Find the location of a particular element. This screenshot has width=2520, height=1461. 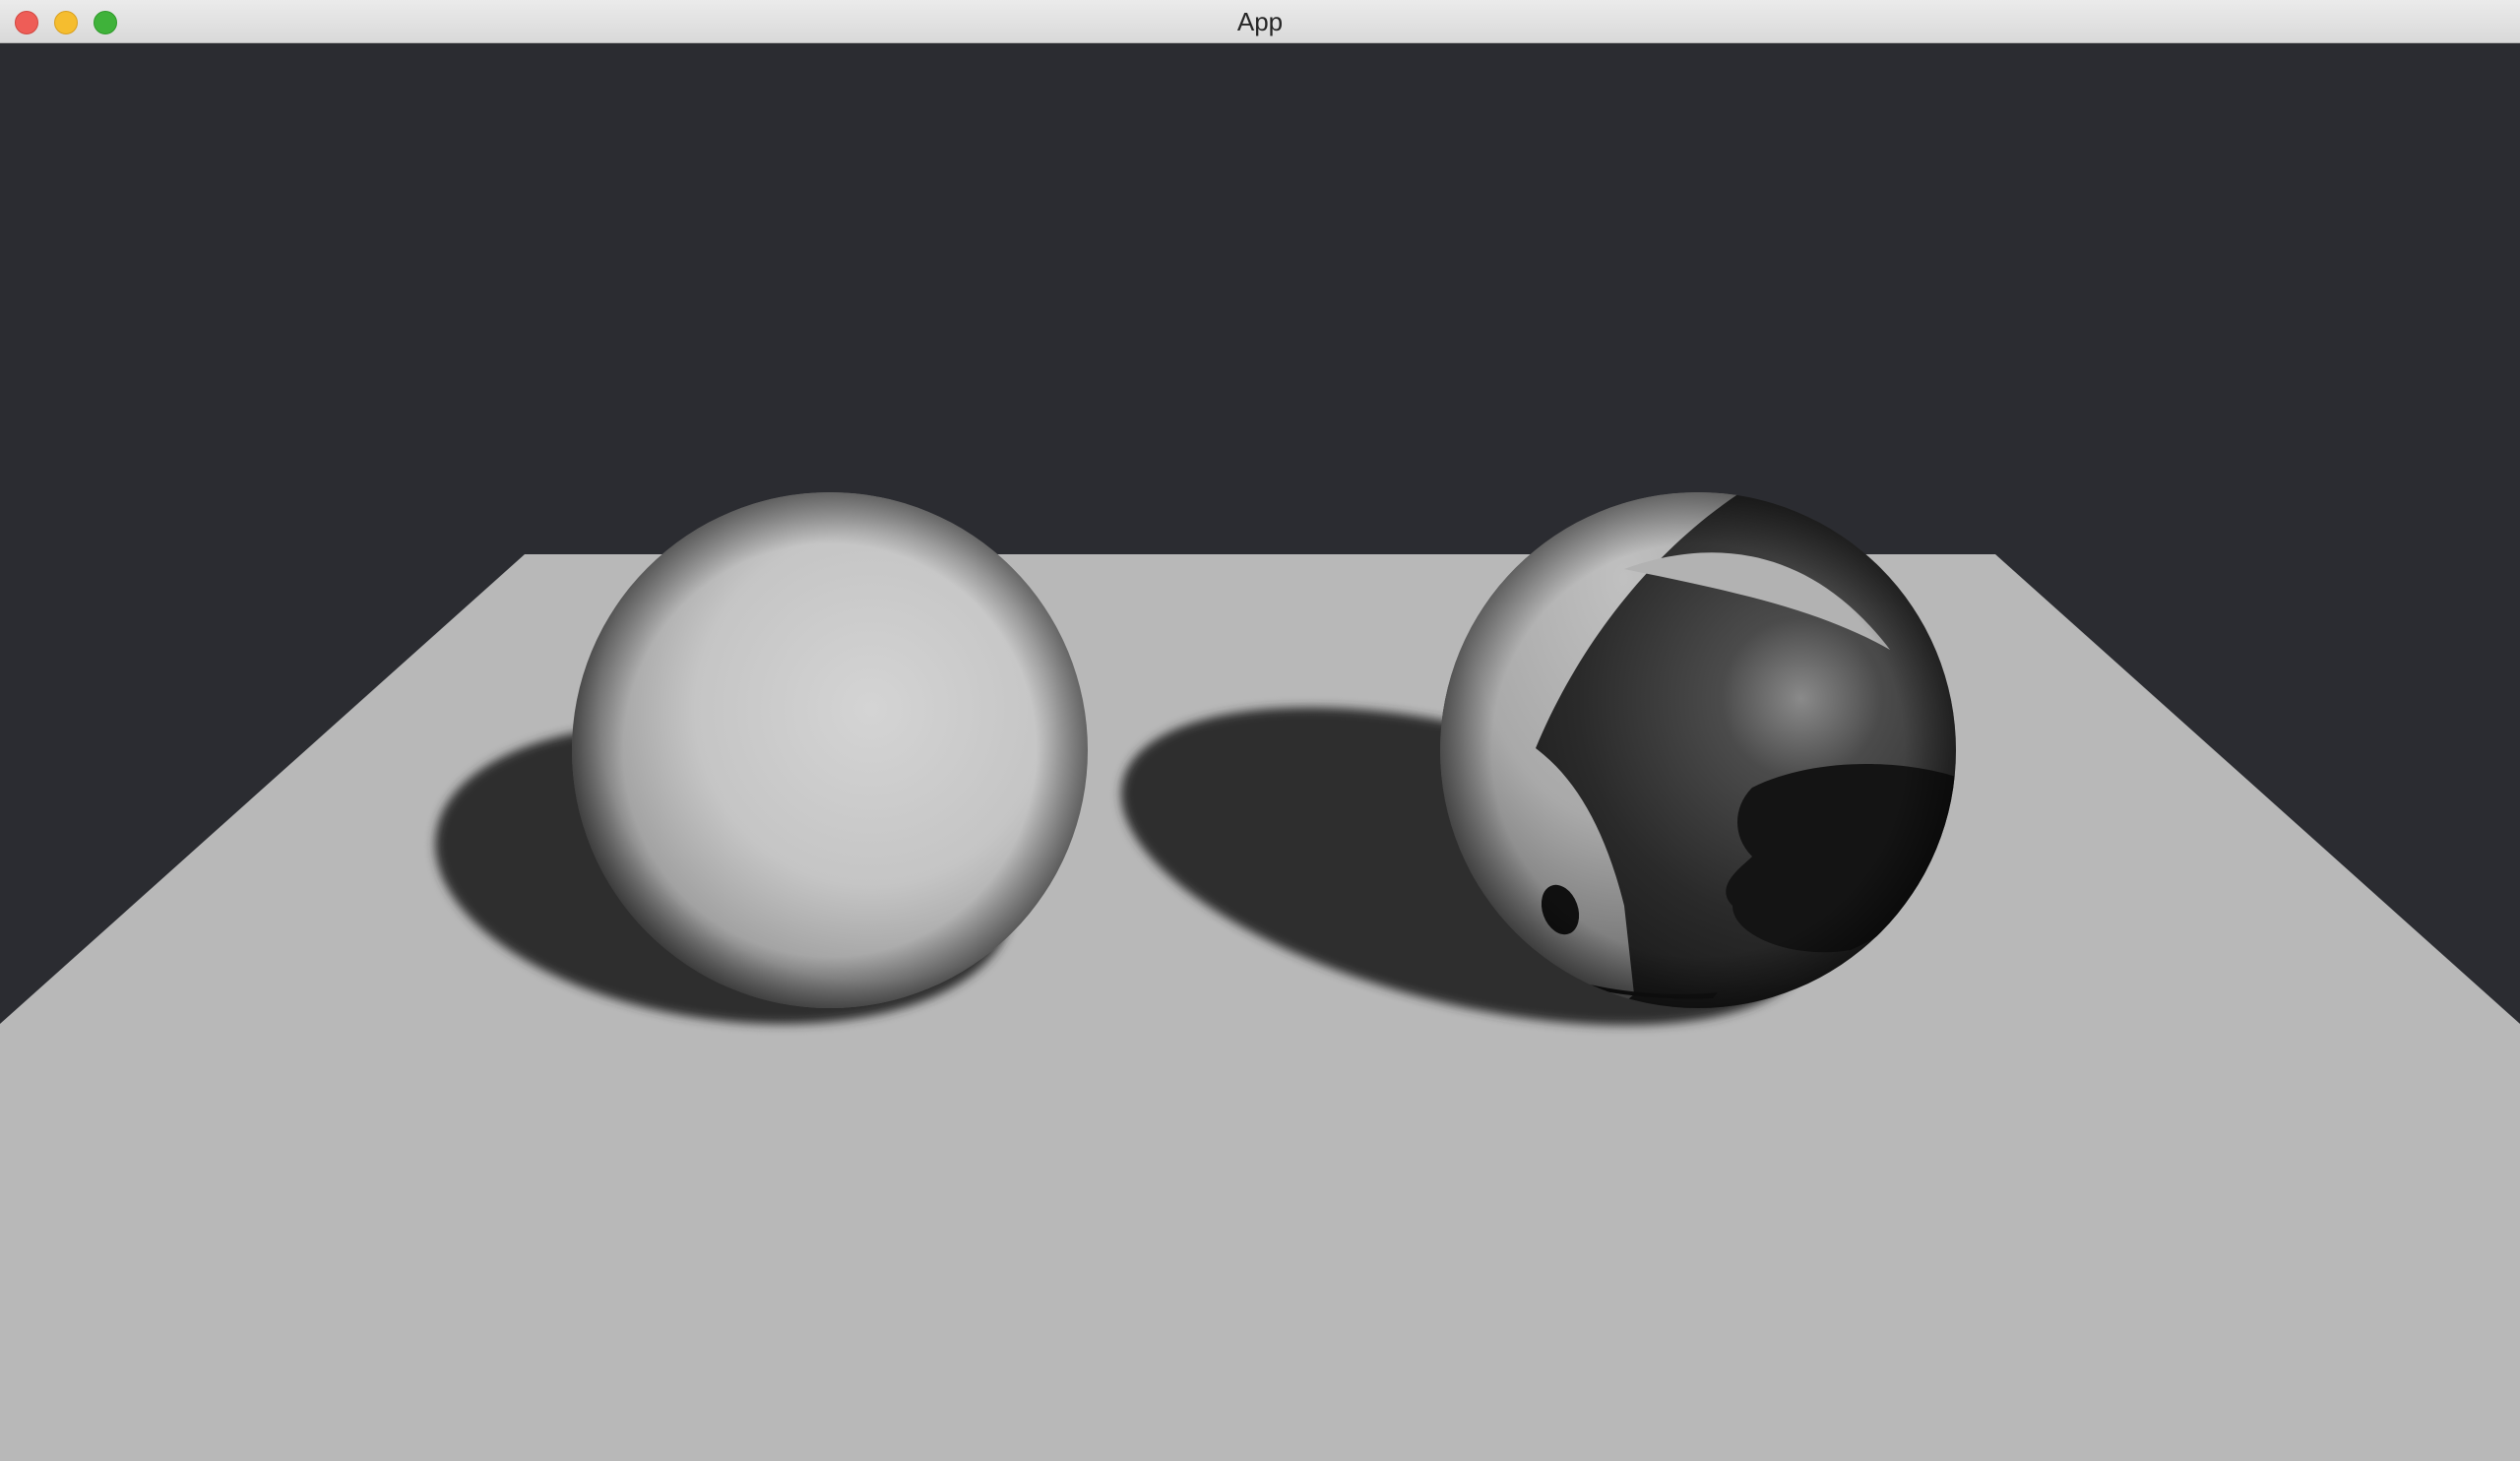

plain-sphere is located at coordinates (830, 750).